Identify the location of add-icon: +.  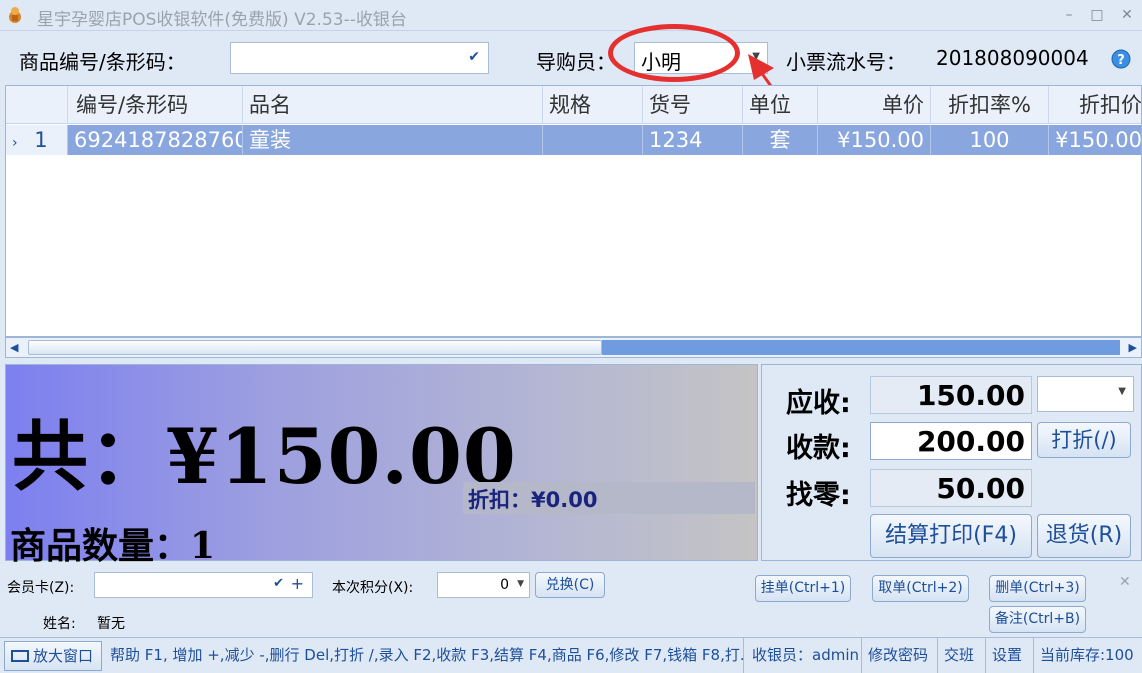
(297, 583).